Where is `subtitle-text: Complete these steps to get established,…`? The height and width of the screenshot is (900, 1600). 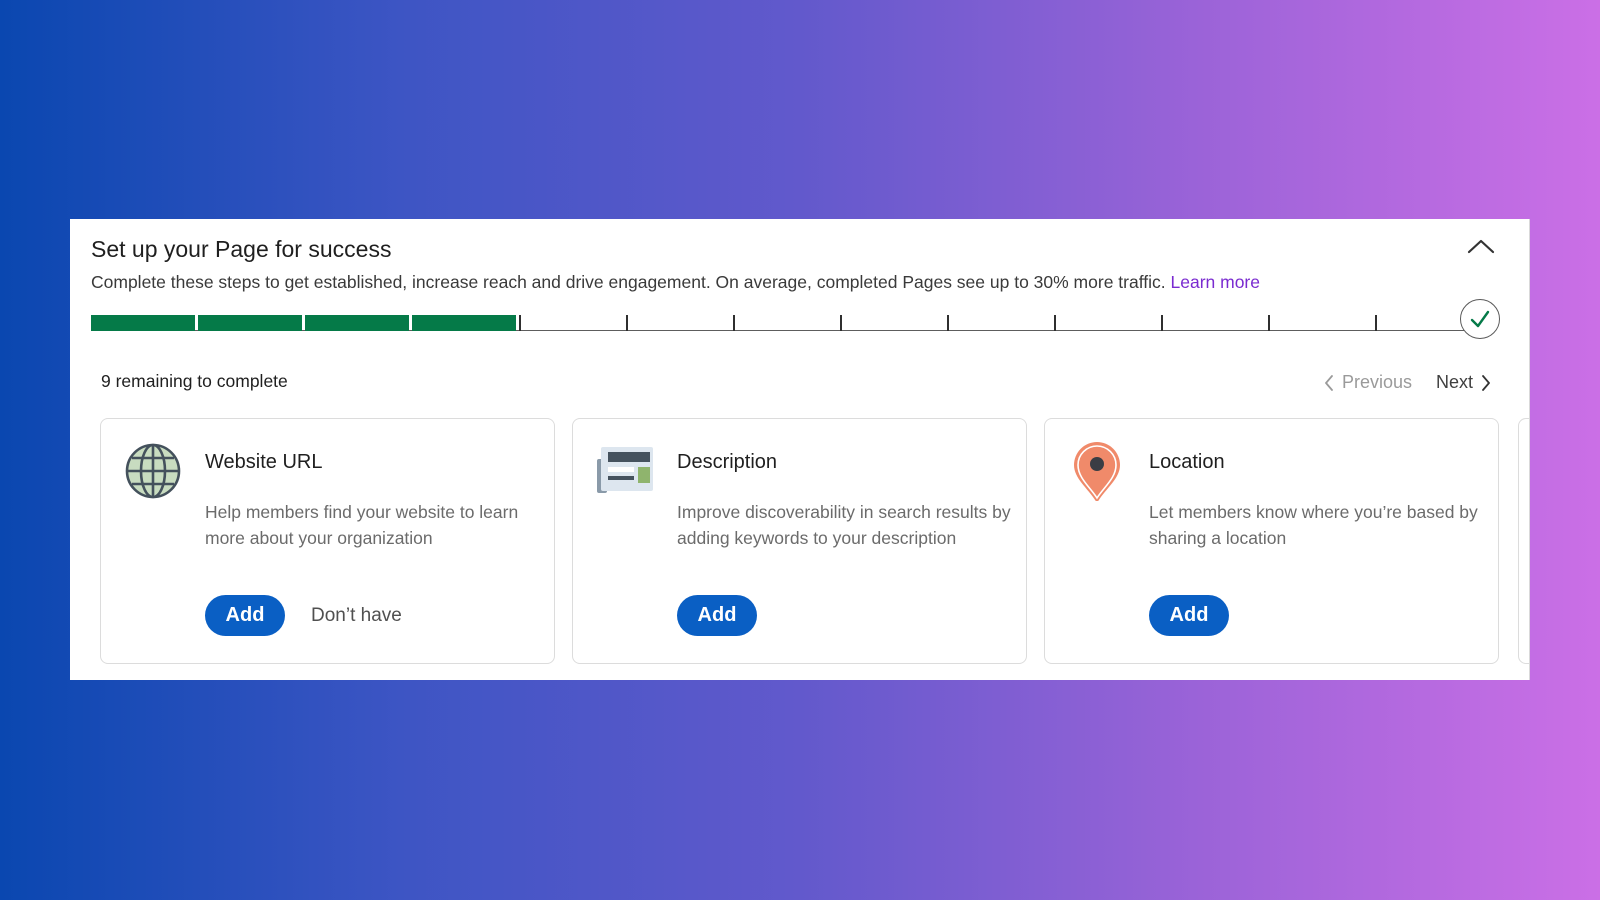 subtitle-text: Complete these steps to get established,… is located at coordinates (628, 282).